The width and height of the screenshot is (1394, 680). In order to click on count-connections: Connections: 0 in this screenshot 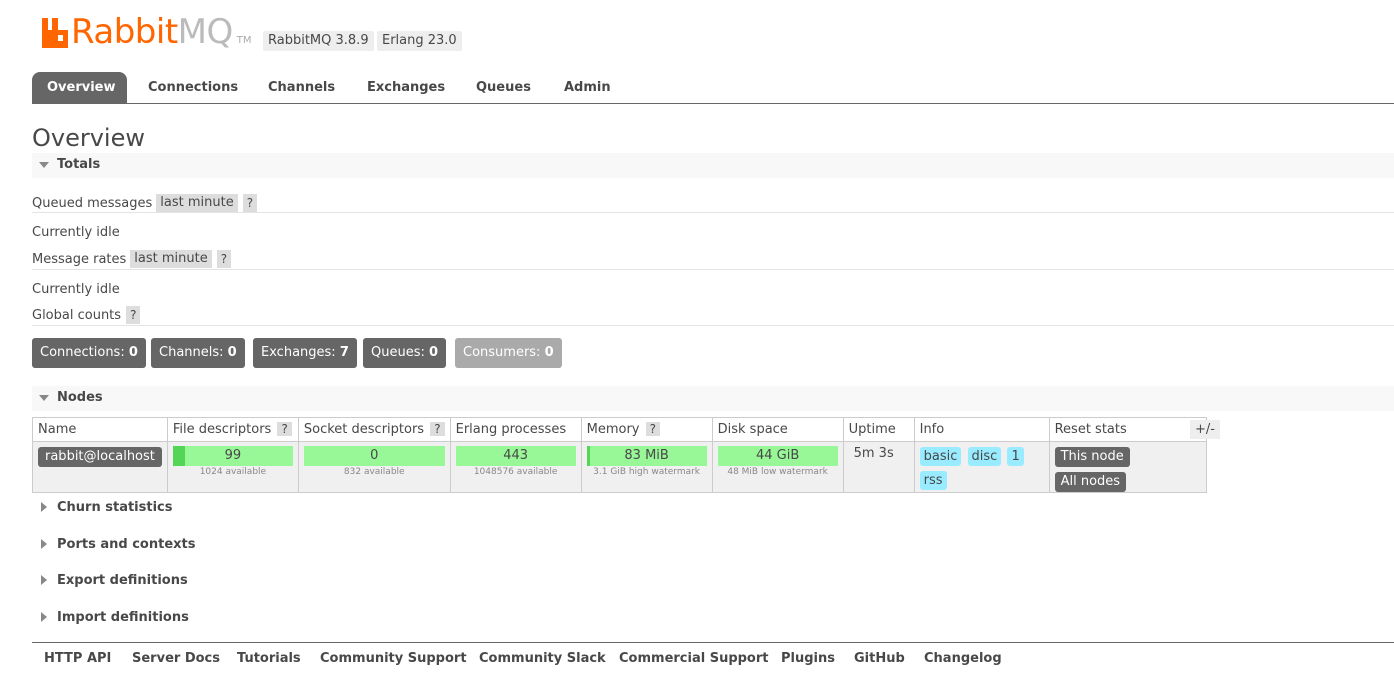, I will do `click(89, 353)`.